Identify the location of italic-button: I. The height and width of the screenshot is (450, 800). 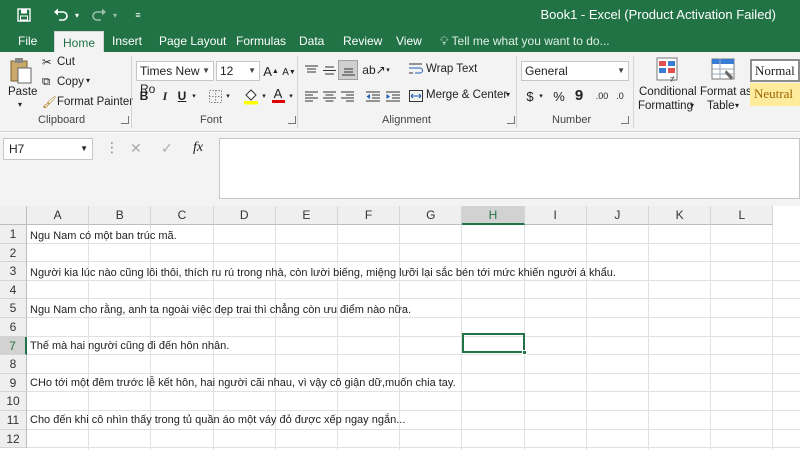
(165, 96).